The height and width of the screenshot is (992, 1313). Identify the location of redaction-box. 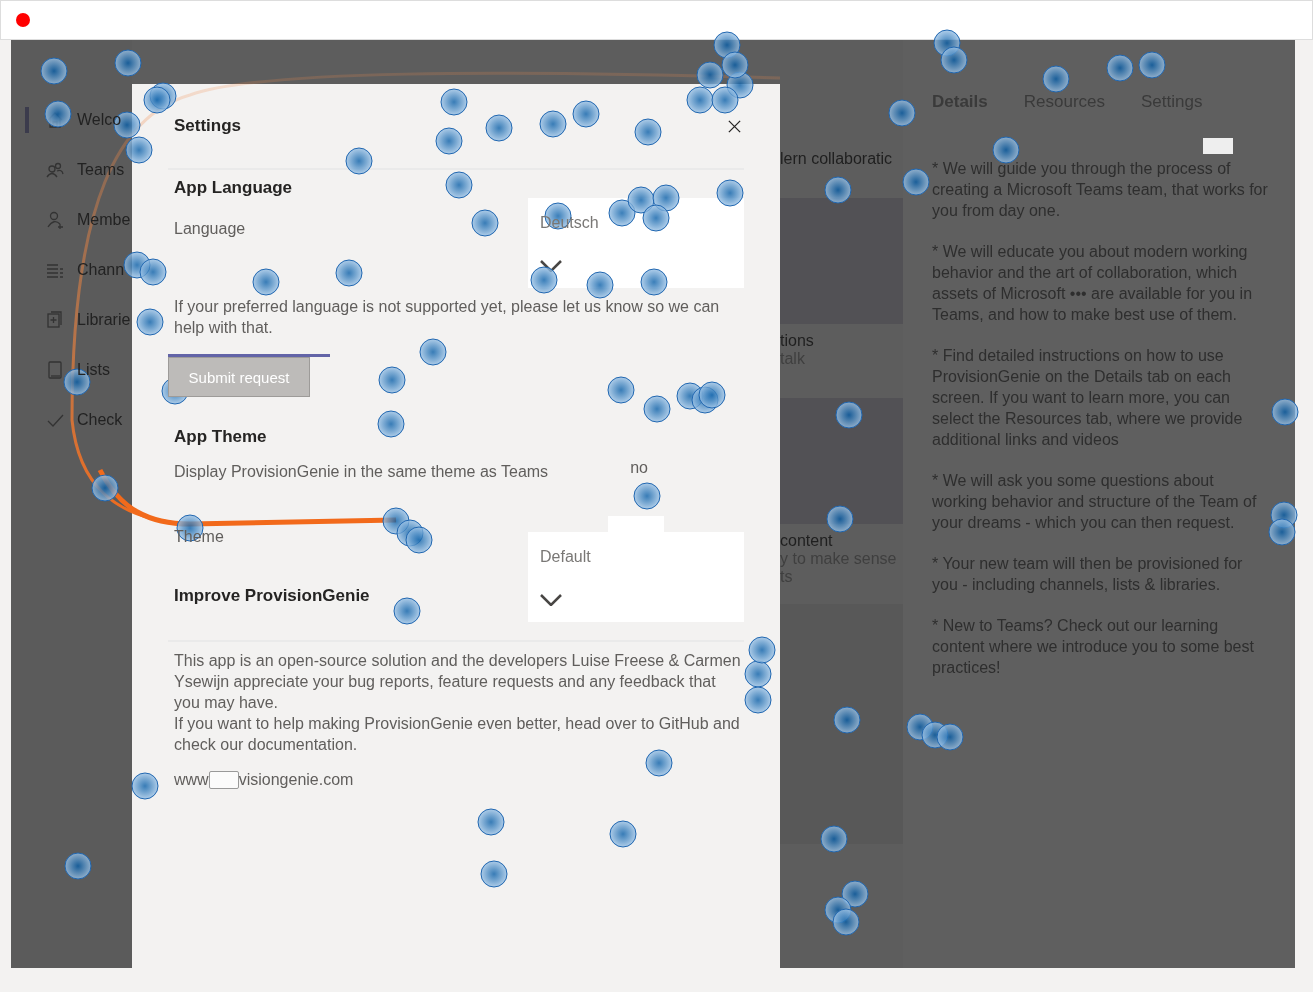
(223, 779).